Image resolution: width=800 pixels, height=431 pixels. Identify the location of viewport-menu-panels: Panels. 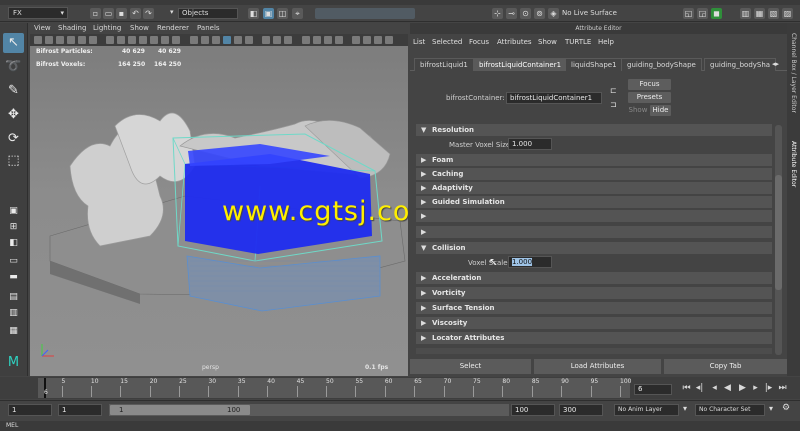
(208, 28).